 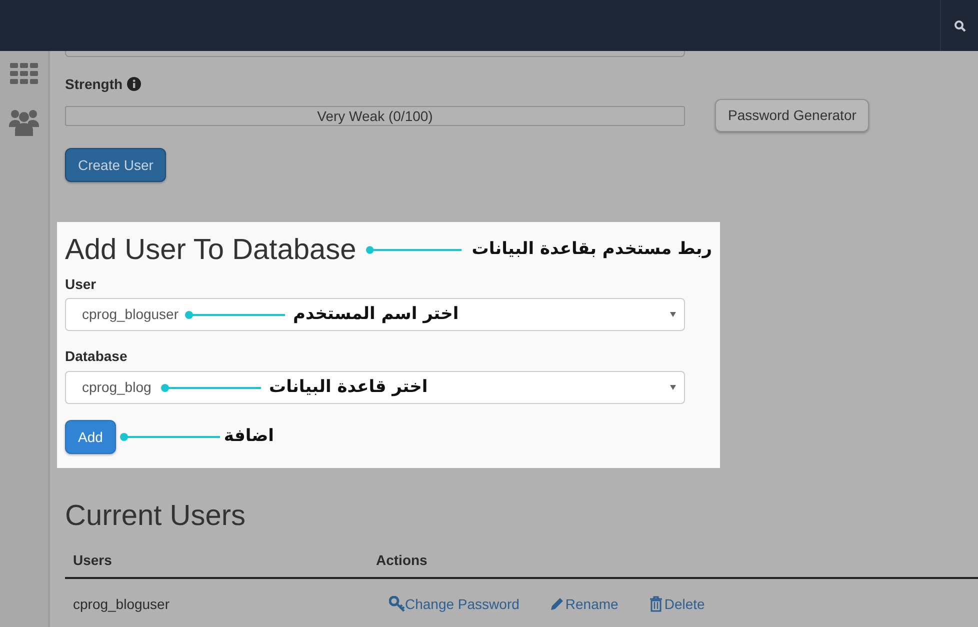 What do you see at coordinates (94, 84) in the screenshot?
I see `field-label: Strength` at bounding box center [94, 84].